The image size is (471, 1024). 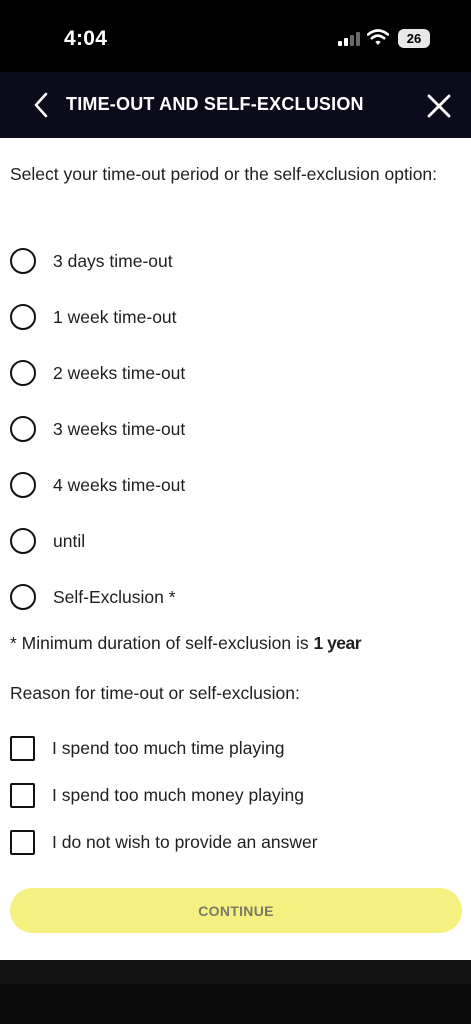 I want to click on option-4-weeks: 4 weeks time-out, so click(x=97, y=485).